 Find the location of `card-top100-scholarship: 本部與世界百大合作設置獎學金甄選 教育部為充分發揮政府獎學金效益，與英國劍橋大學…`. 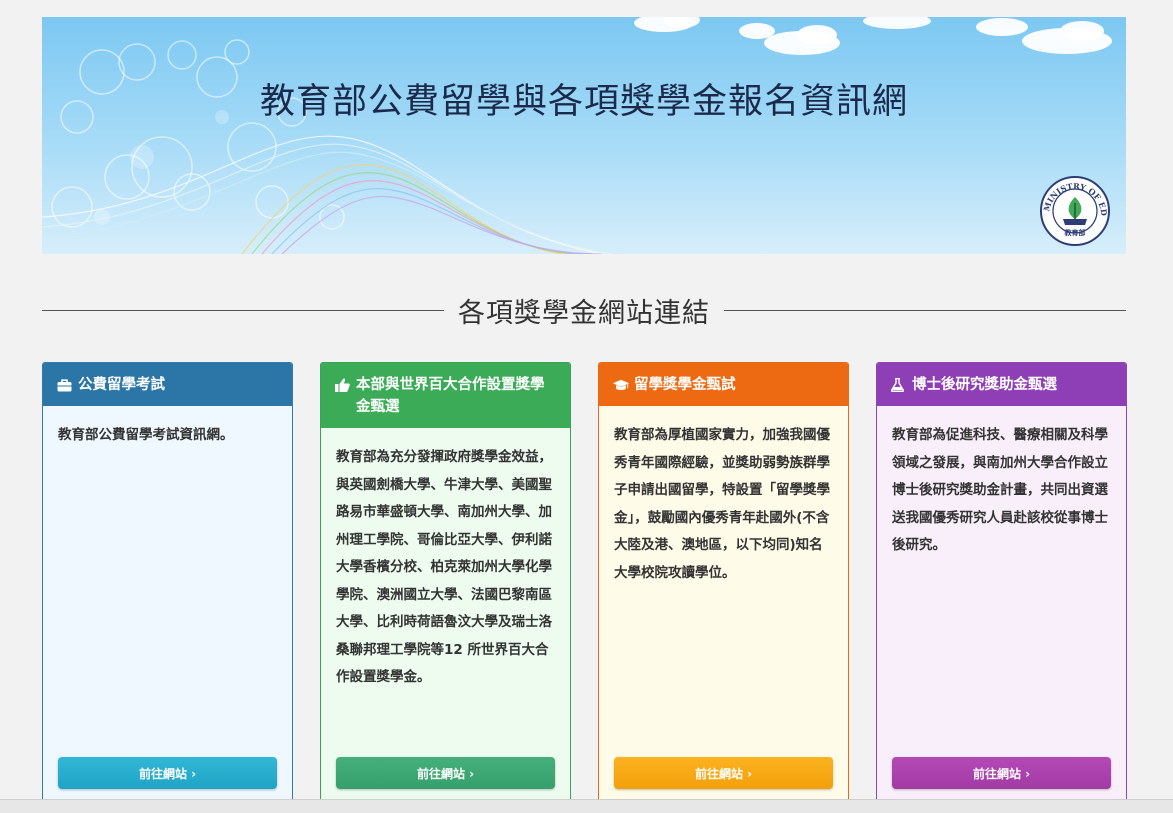

card-top100-scholarship: 本部與世界百大合作設置獎學金甄選 教育部為充分發揮政府獎學金效益，與英國劍橋大學… is located at coordinates (445, 582).